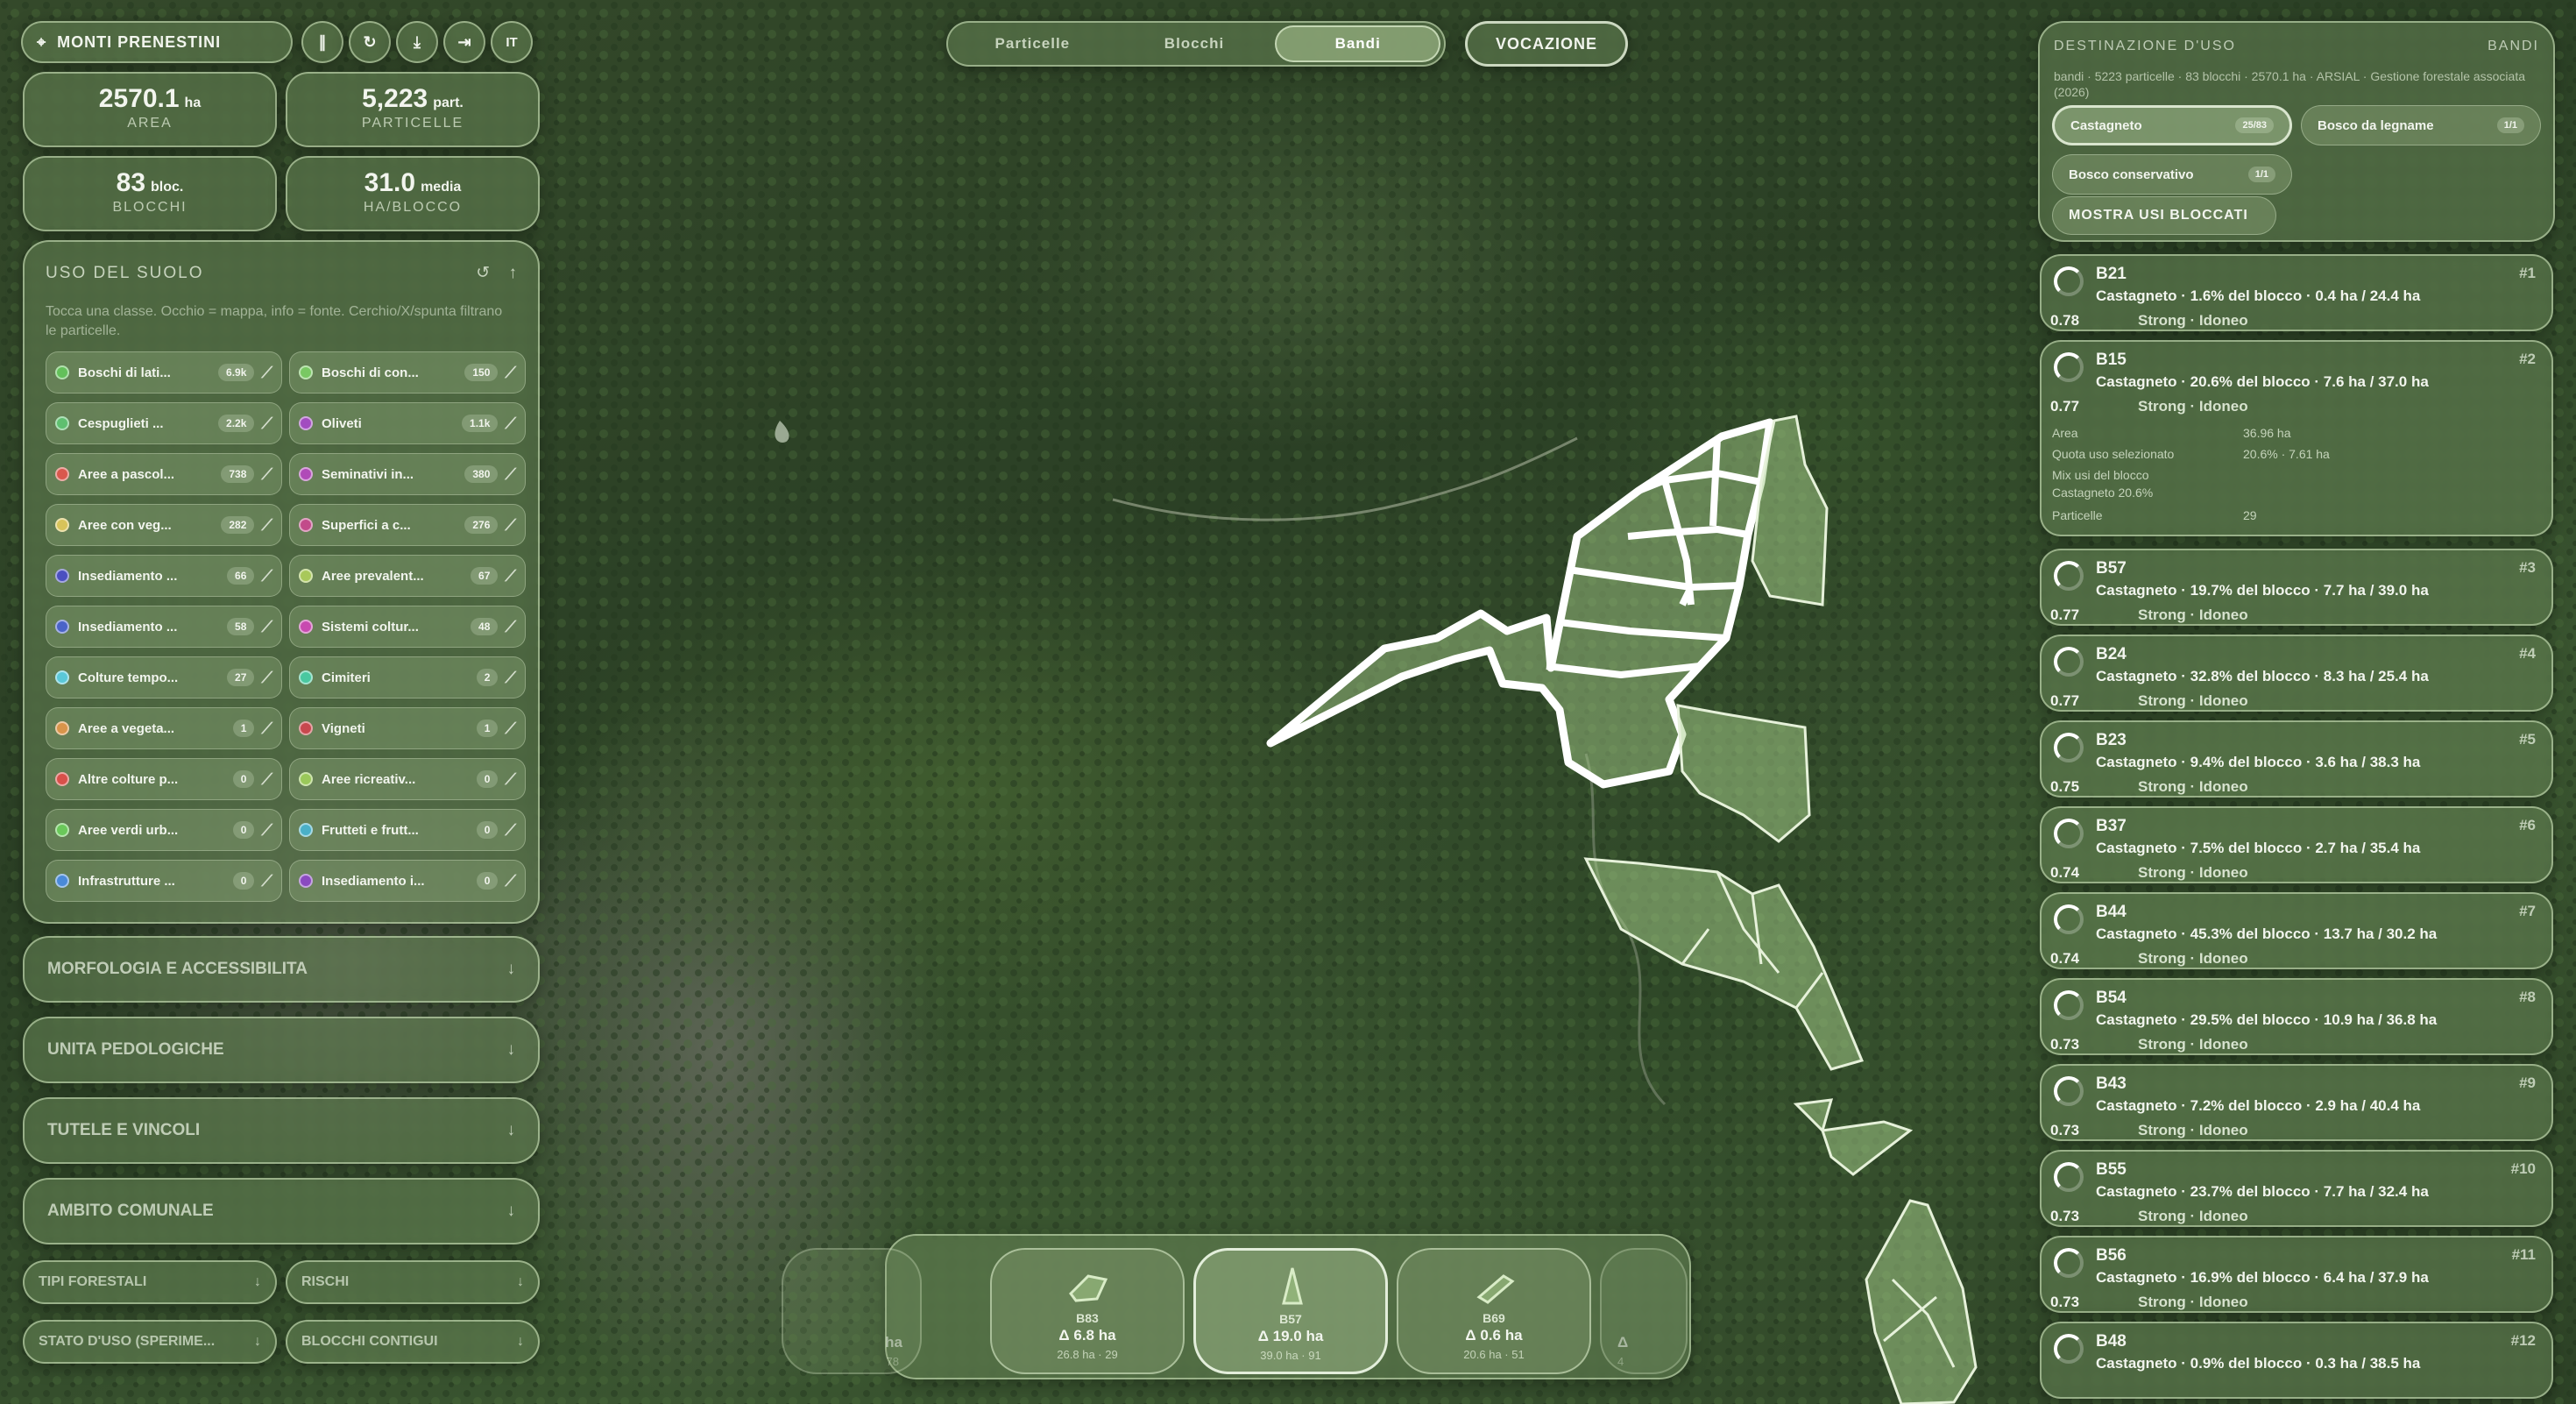  What do you see at coordinates (164, 881) in the screenshot?
I see `land-use-item: Infrastrutture ... 0 ⟋` at bounding box center [164, 881].